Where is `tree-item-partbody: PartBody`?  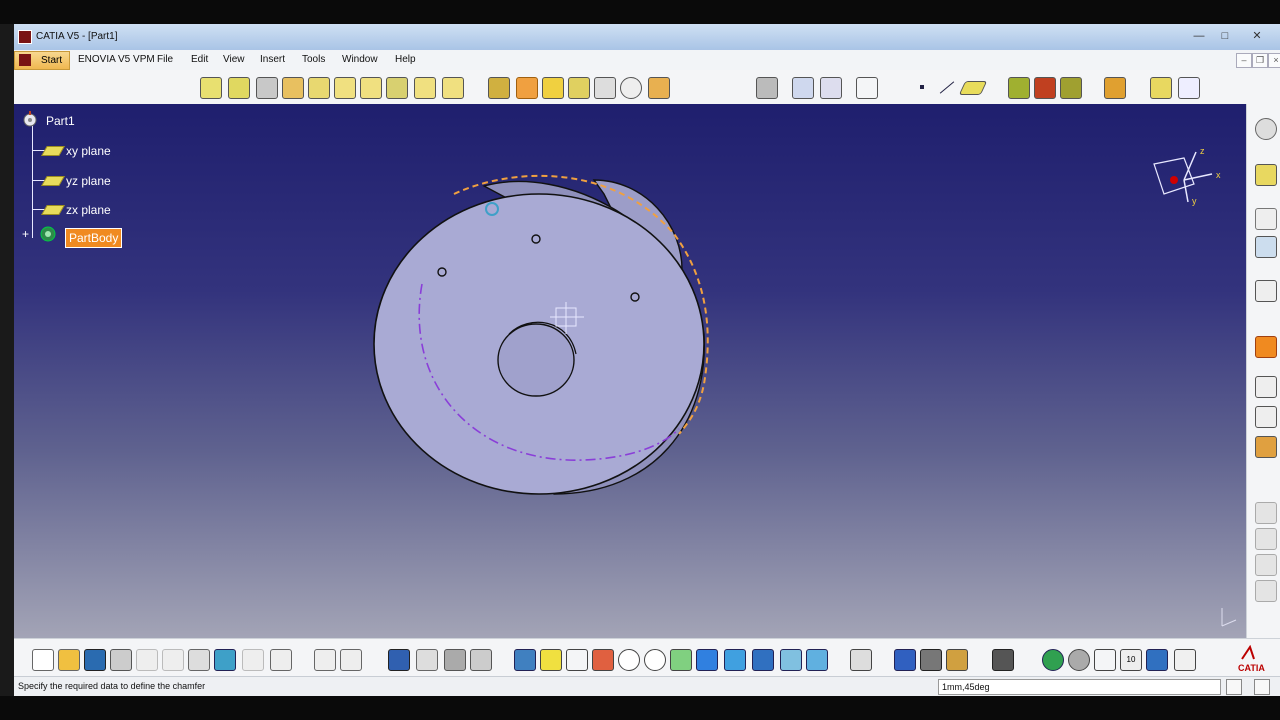
tree-item-partbody: PartBody is located at coordinates (94, 238).